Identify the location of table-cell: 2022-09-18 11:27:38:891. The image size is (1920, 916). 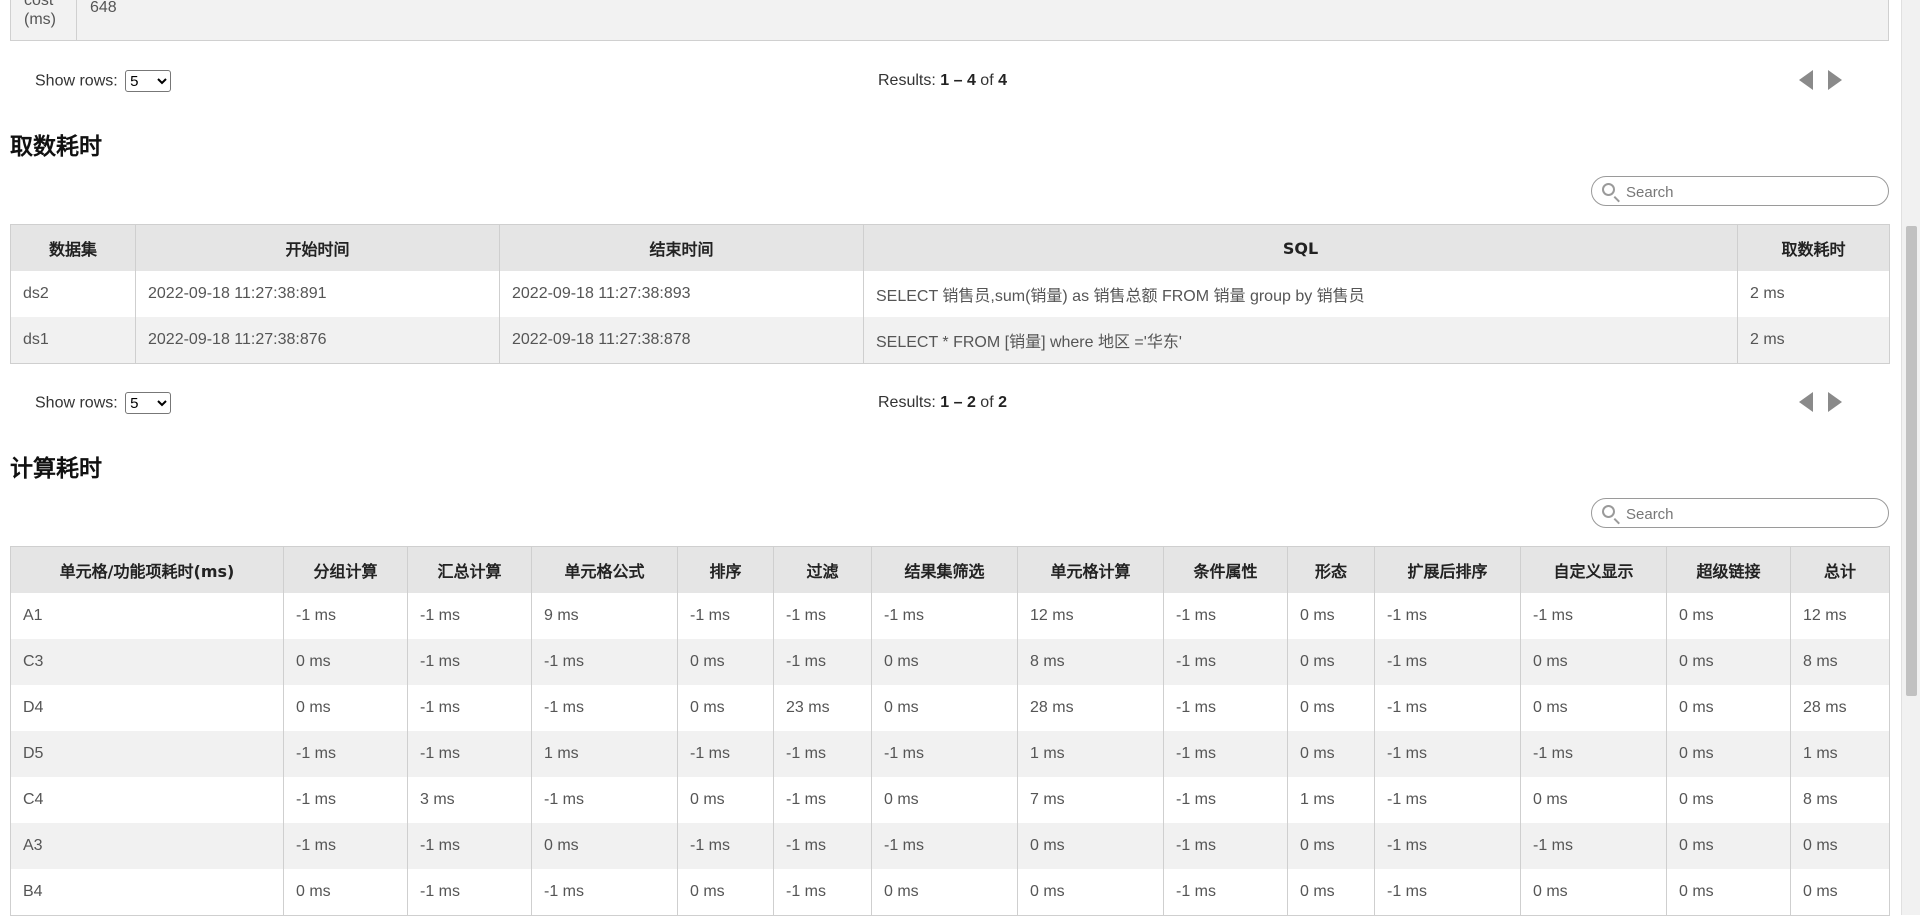
(317, 294).